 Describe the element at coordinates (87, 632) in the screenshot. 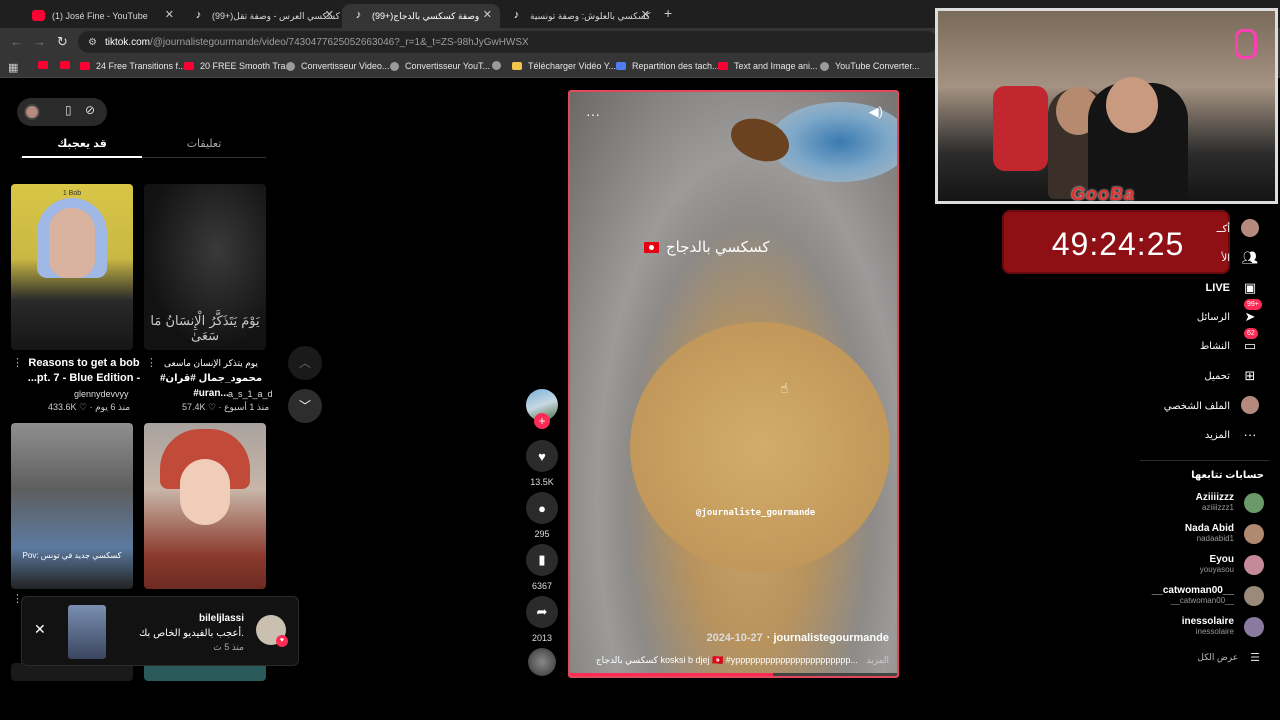

I see `notification-thumbnail` at that location.